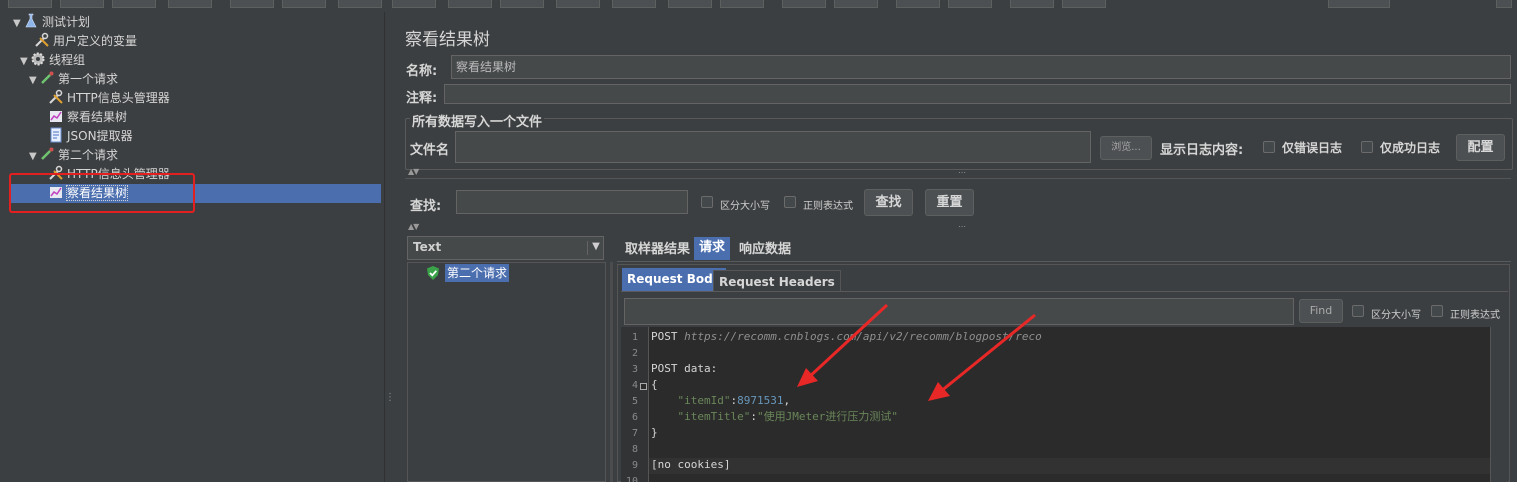  I want to click on annotation-arrows, so click(916, 352).